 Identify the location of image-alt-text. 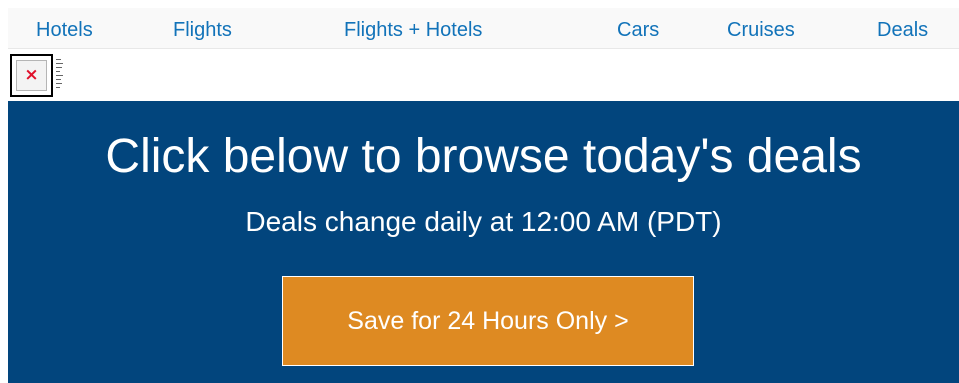
(60, 75).